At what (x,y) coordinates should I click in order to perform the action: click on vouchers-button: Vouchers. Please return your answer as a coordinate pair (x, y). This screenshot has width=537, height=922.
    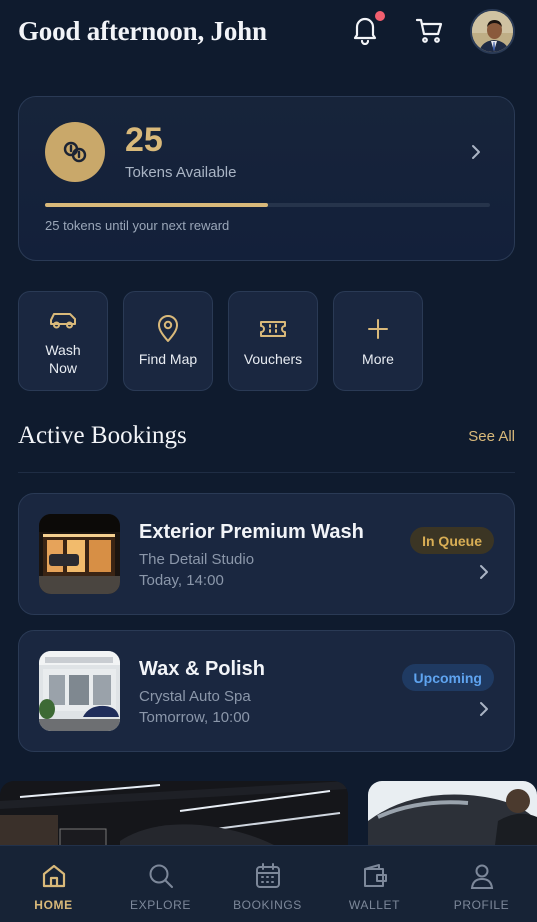
    Looking at the image, I should click on (273, 341).